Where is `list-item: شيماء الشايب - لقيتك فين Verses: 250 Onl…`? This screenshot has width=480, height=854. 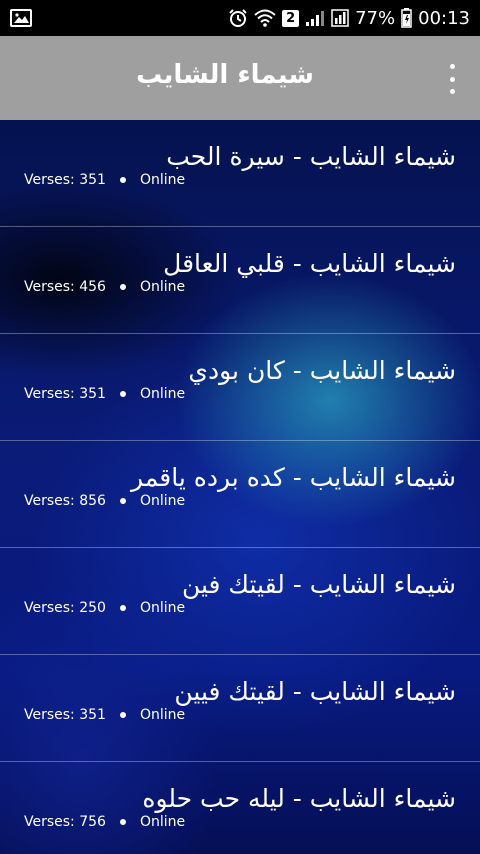 list-item: شيماء الشايب - لقيتك فين Verses: 250 Onl… is located at coordinates (240, 601).